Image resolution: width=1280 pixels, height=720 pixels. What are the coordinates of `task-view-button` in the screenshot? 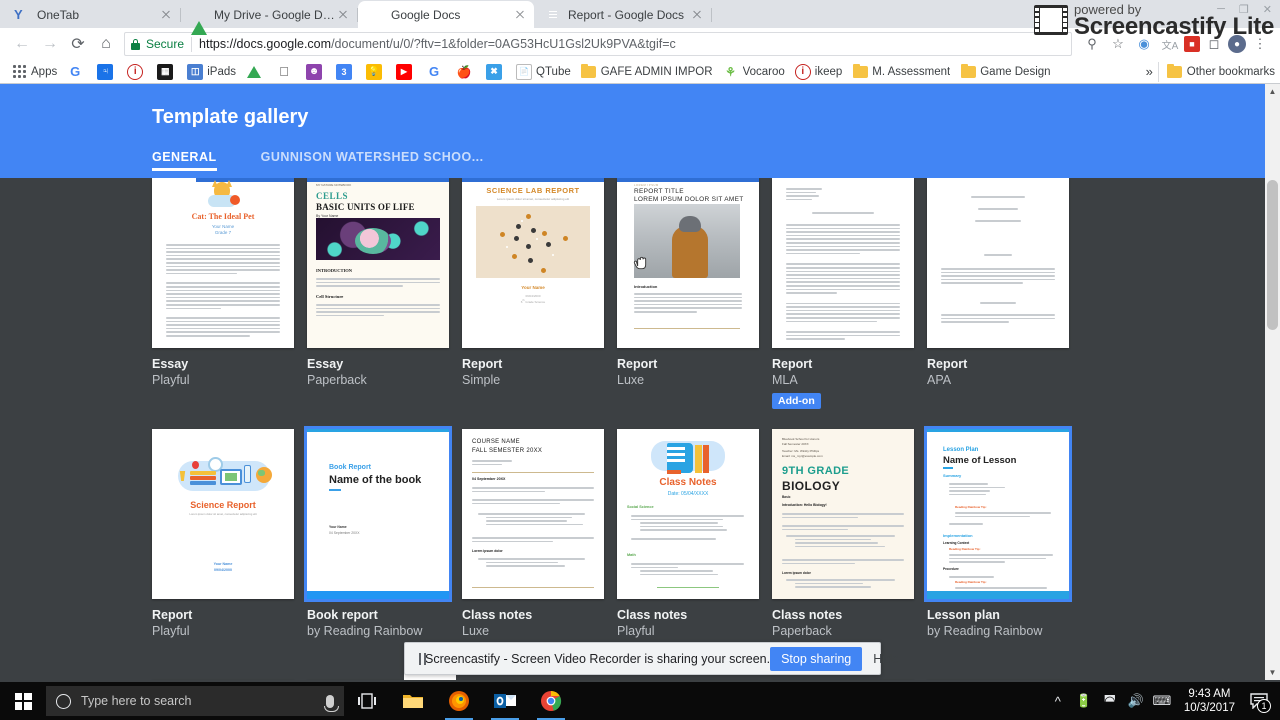 It's located at (367, 701).